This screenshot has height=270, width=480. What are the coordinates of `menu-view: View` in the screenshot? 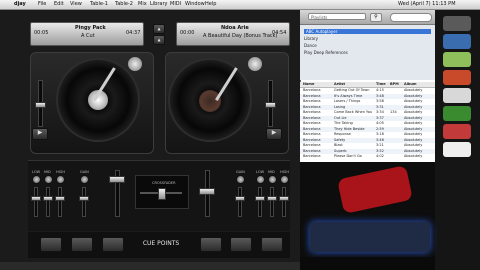 It's located at (76, 4).